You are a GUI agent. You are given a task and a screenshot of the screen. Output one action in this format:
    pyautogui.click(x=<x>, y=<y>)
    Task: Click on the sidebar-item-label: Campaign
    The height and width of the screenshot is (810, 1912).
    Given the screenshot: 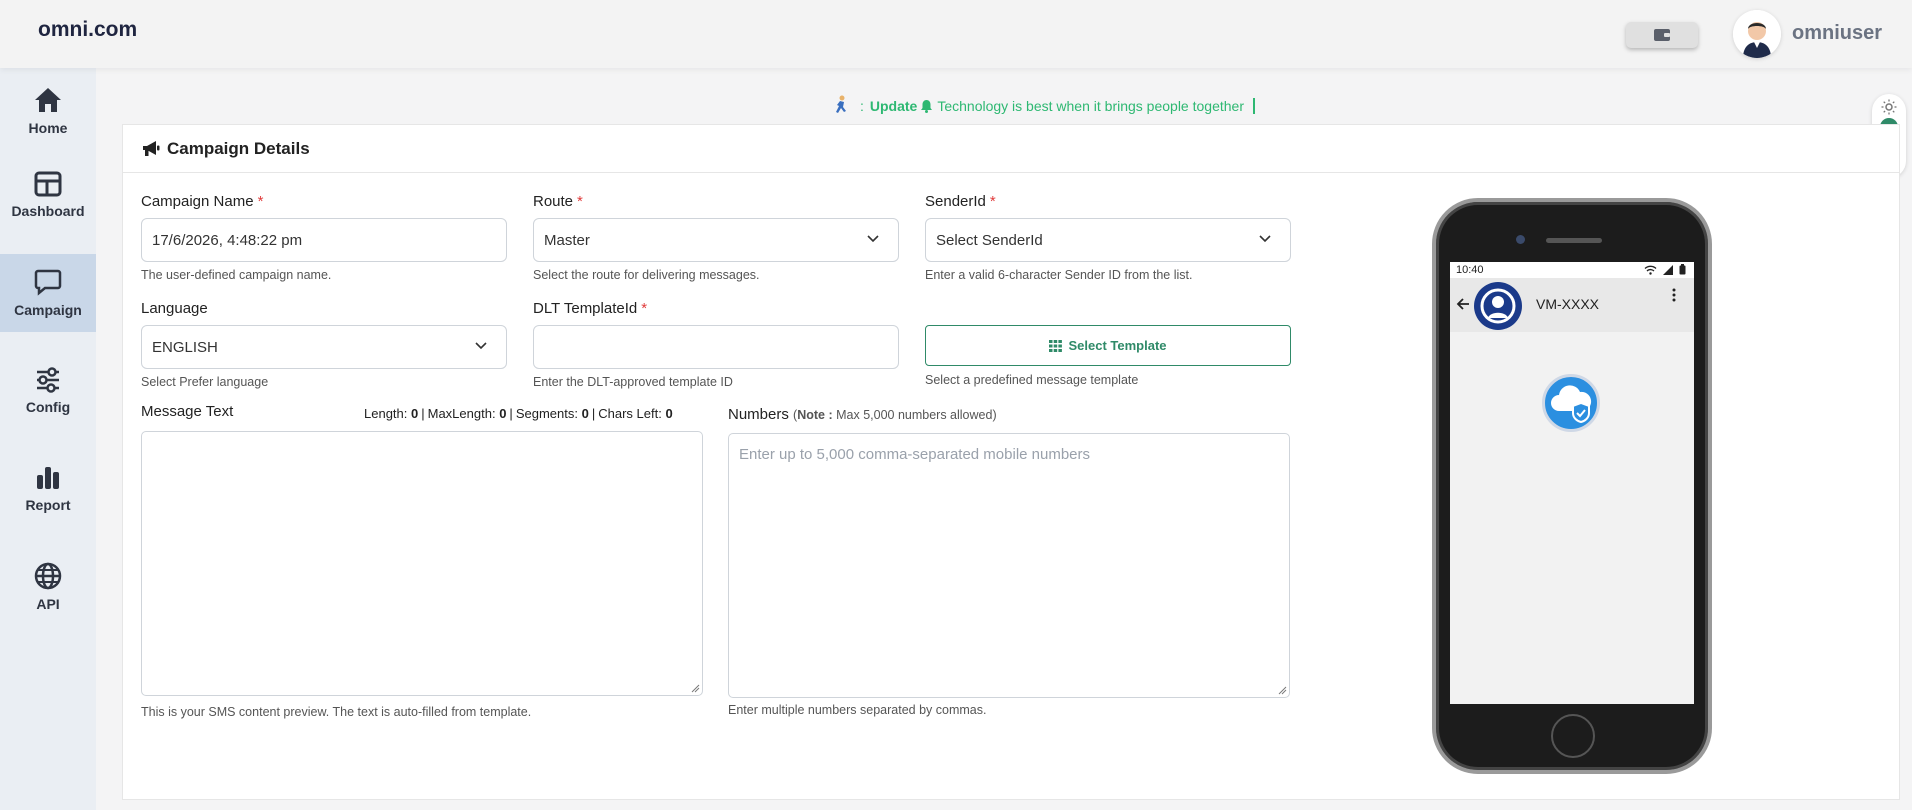 What is the action you would take?
    pyautogui.click(x=48, y=310)
    